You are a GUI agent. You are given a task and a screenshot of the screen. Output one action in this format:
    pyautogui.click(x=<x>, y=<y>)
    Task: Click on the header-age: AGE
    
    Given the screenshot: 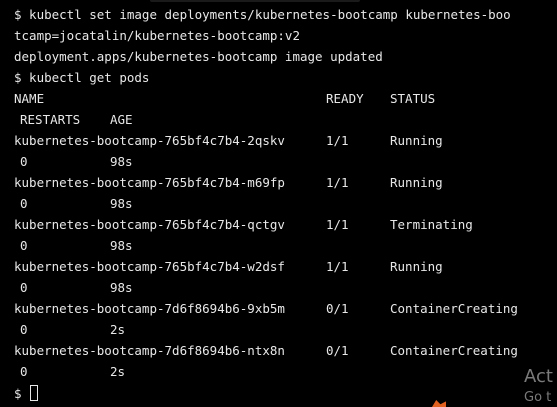 What is the action you would take?
    pyautogui.click(x=121, y=119)
    